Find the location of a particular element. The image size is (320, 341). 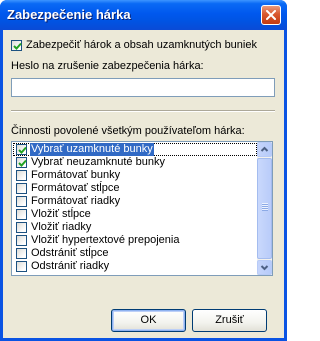

list-item: Formátovať stĺpce is located at coordinates (135, 188).